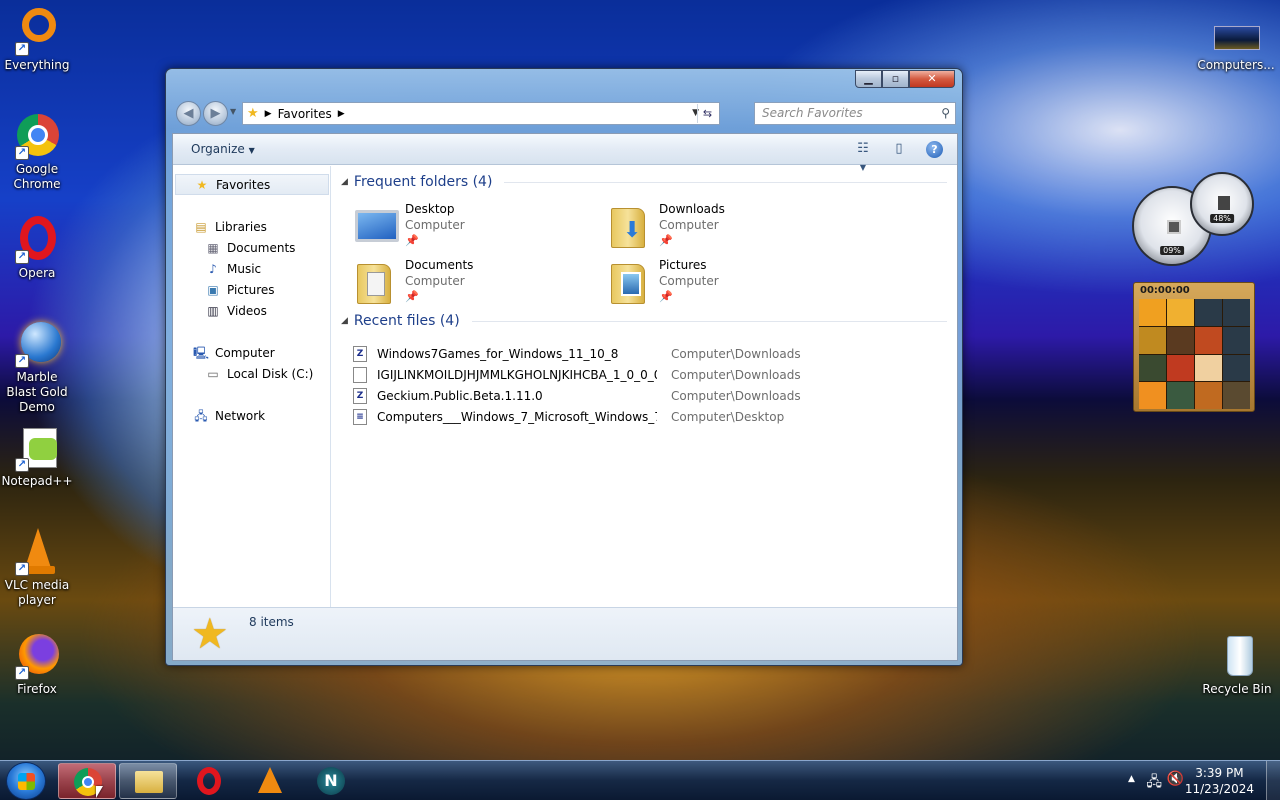 This screenshot has height=800, width=1280. I want to click on tile-pictures: Pictures Computer 📌, so click(727, 283).